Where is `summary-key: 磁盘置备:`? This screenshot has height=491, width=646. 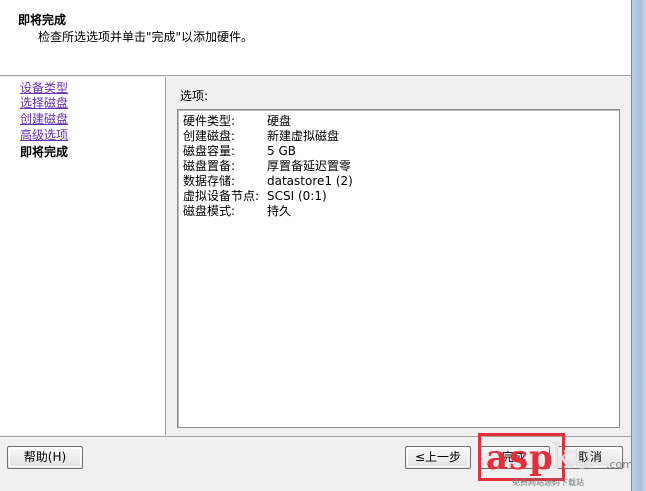 summary-key: 磁盘置备: is located at coordinates (209, 166).